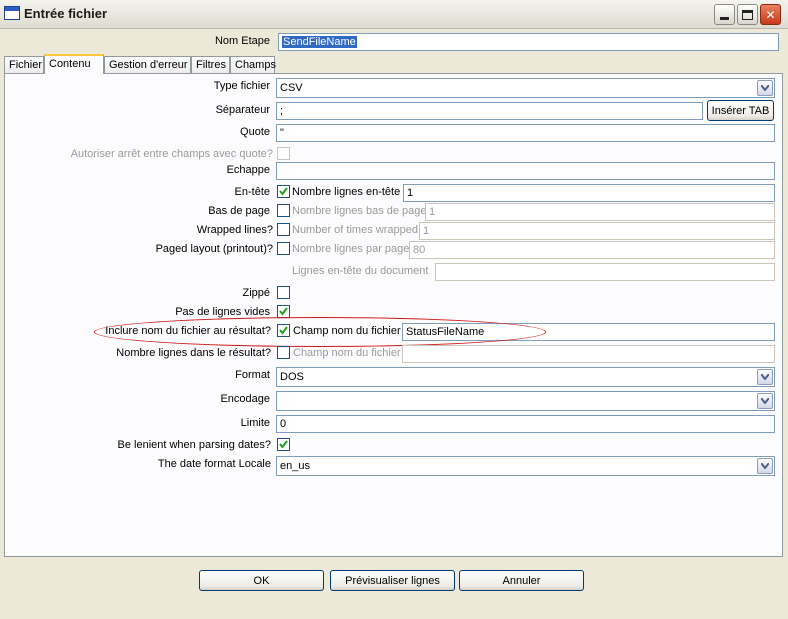 The width and height of the screenshot is (788, 619). What do you see at coordinates (283, 191) in the screenshot?
I see `header-checkbox` at bounding box center [283, 191].